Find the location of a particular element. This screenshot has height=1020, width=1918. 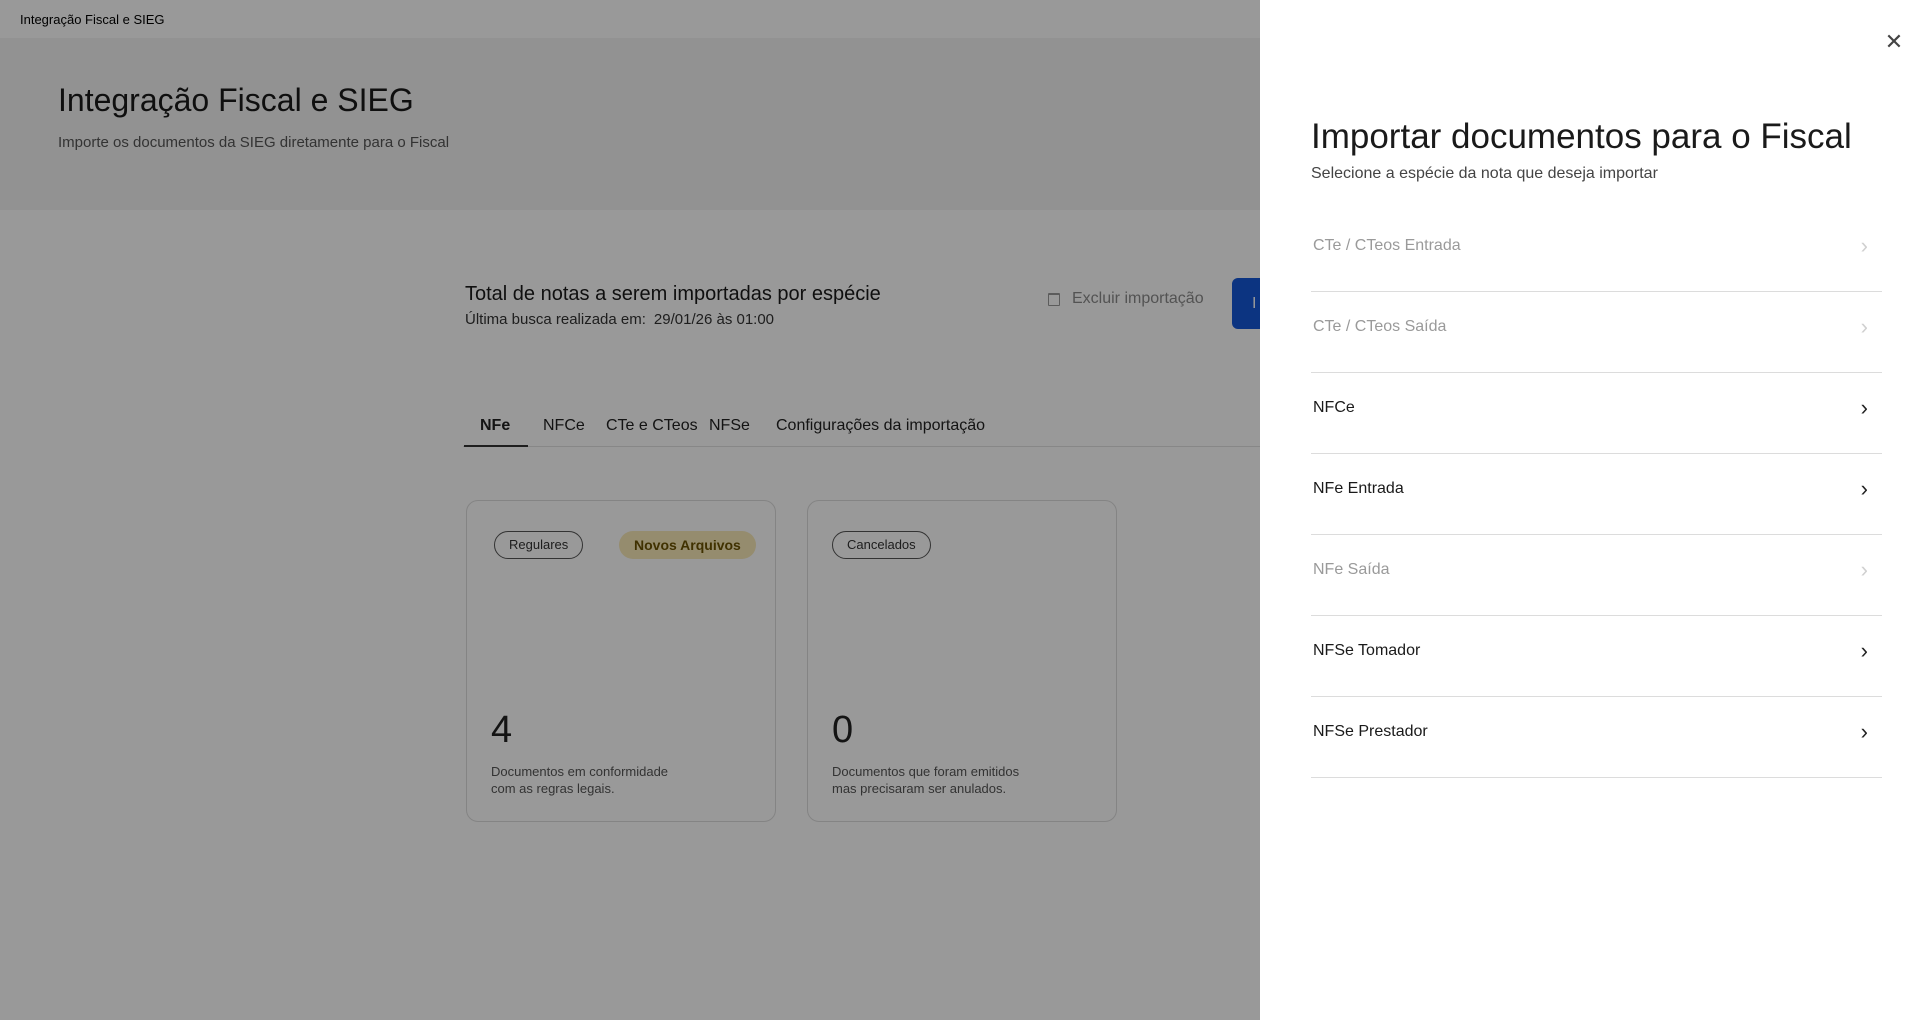

option-nfe-entrada: NFe Entrada › is located at coordinates (1596, 494).